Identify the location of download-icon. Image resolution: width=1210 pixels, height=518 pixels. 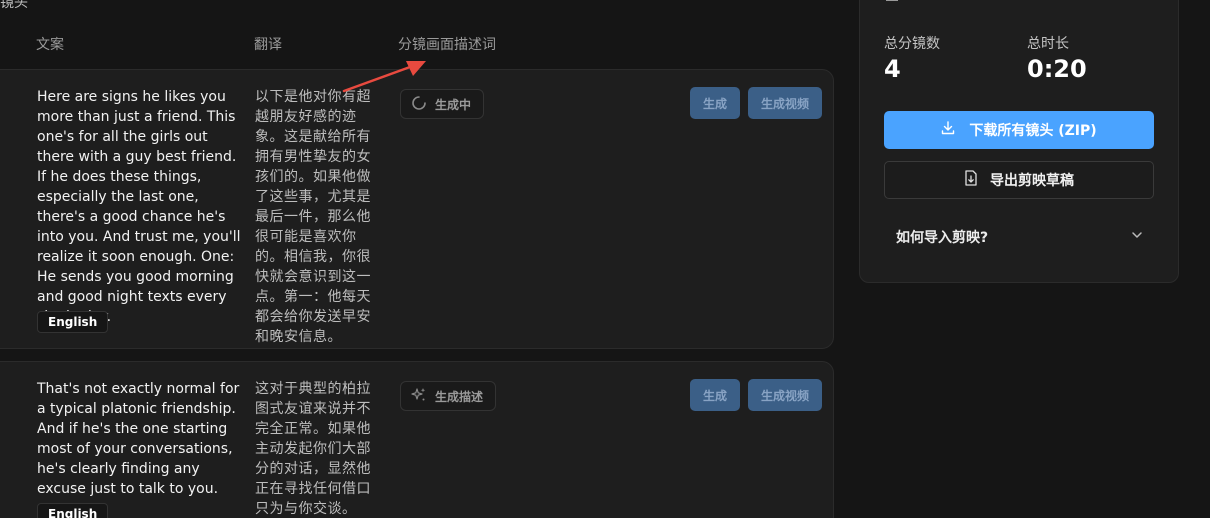
(948, 130).